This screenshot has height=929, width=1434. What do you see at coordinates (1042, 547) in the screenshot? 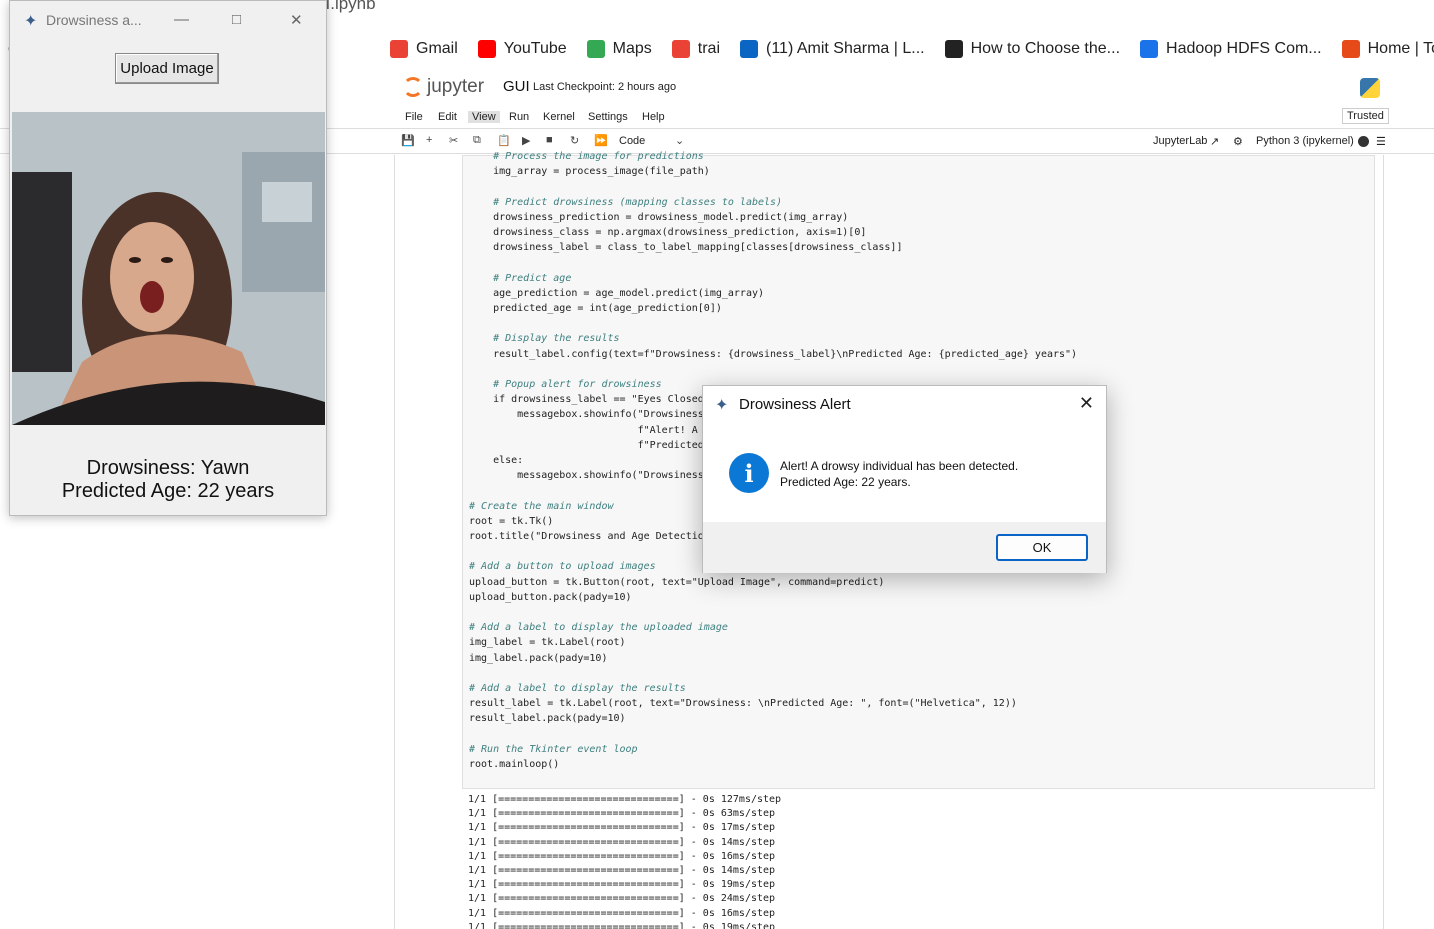
I see `ok-button: OK` at bounding box center [1042, 547].